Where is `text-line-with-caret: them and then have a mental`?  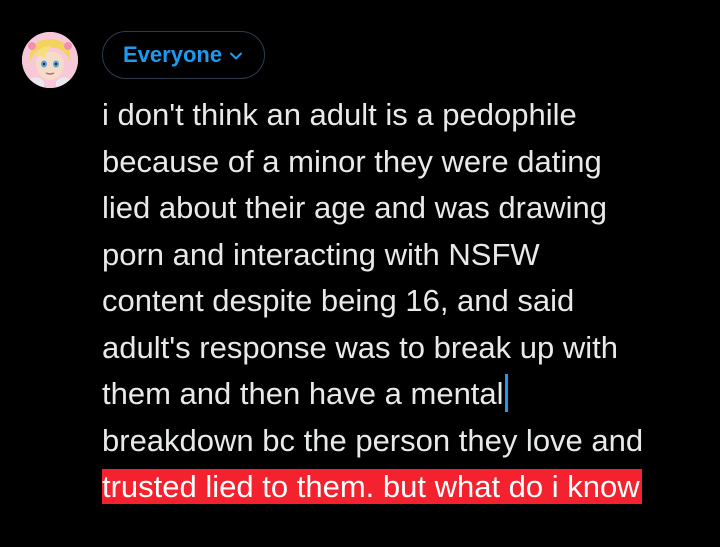
text-line-with-caret: them and then have a mental is located at coordinates (402, 394).